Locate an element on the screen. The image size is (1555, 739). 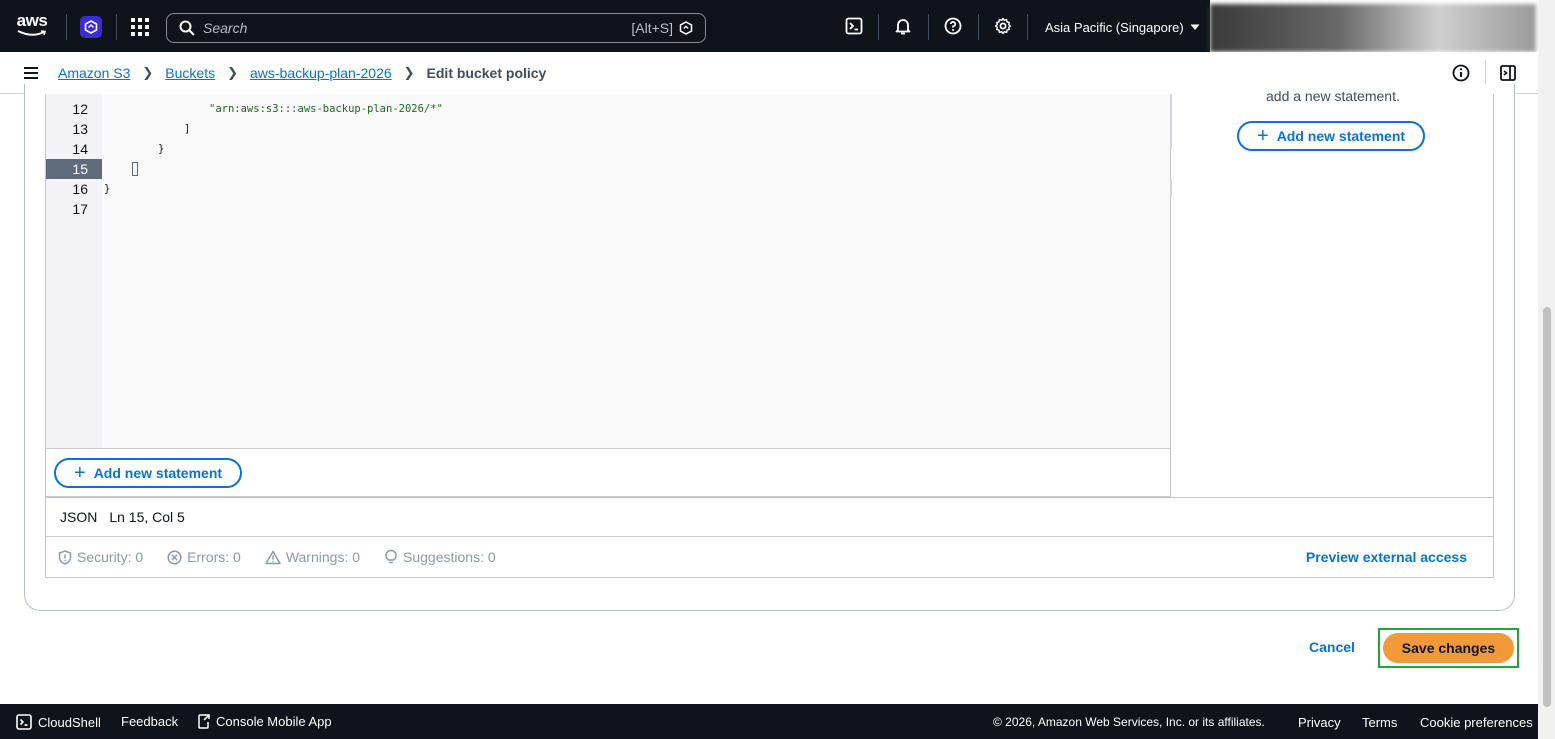
code-line: "arn:aws:s3:::aws-backup-plan-2026/*" is located at coordinates (326, 109).